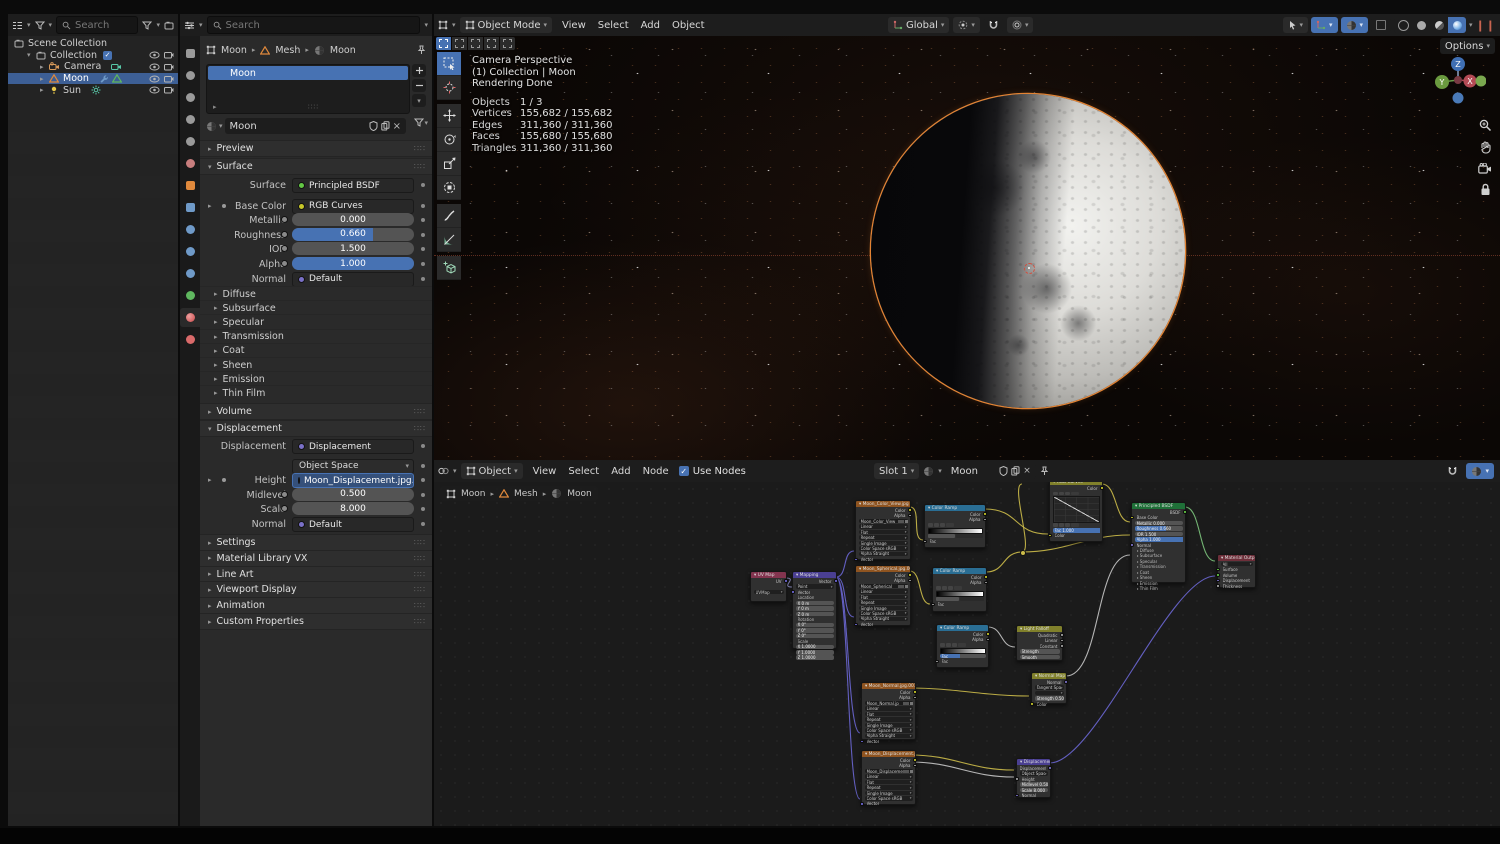  What do you see at coordinates (1458, 80) in the screenshot?
I see `nav-gizmo: Z Y X` at bounding box center [1458, 80].